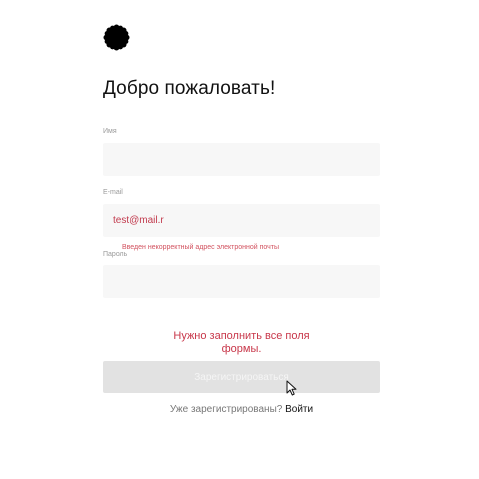  What do you see at coordinates (299, 409) in the screenshot?
I see `signin-link: Войти` at bounding box center [299, 409].